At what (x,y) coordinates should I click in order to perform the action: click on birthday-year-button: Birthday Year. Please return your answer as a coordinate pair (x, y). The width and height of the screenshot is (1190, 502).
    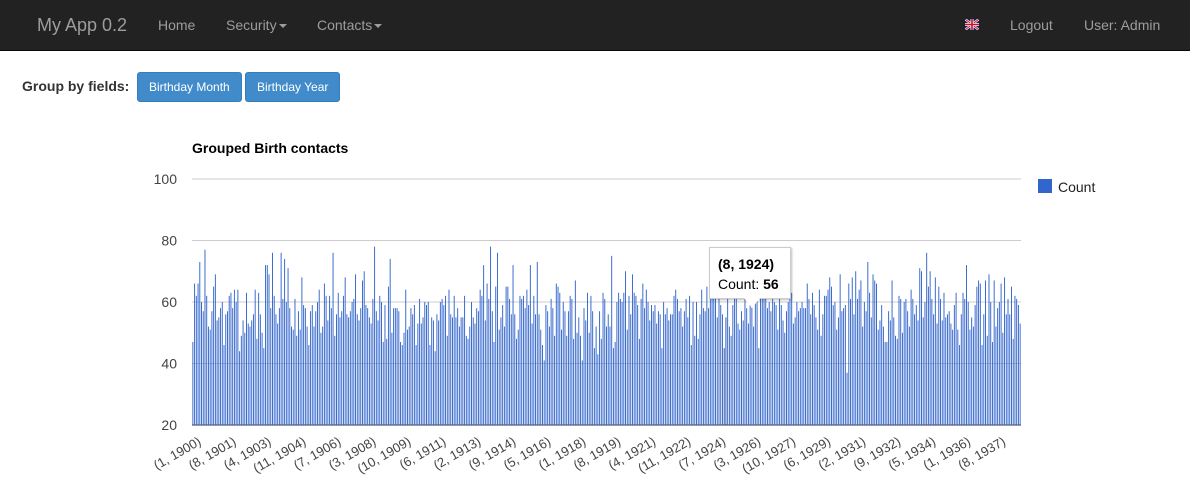
    Looking at the image, I should click on (293, 87).